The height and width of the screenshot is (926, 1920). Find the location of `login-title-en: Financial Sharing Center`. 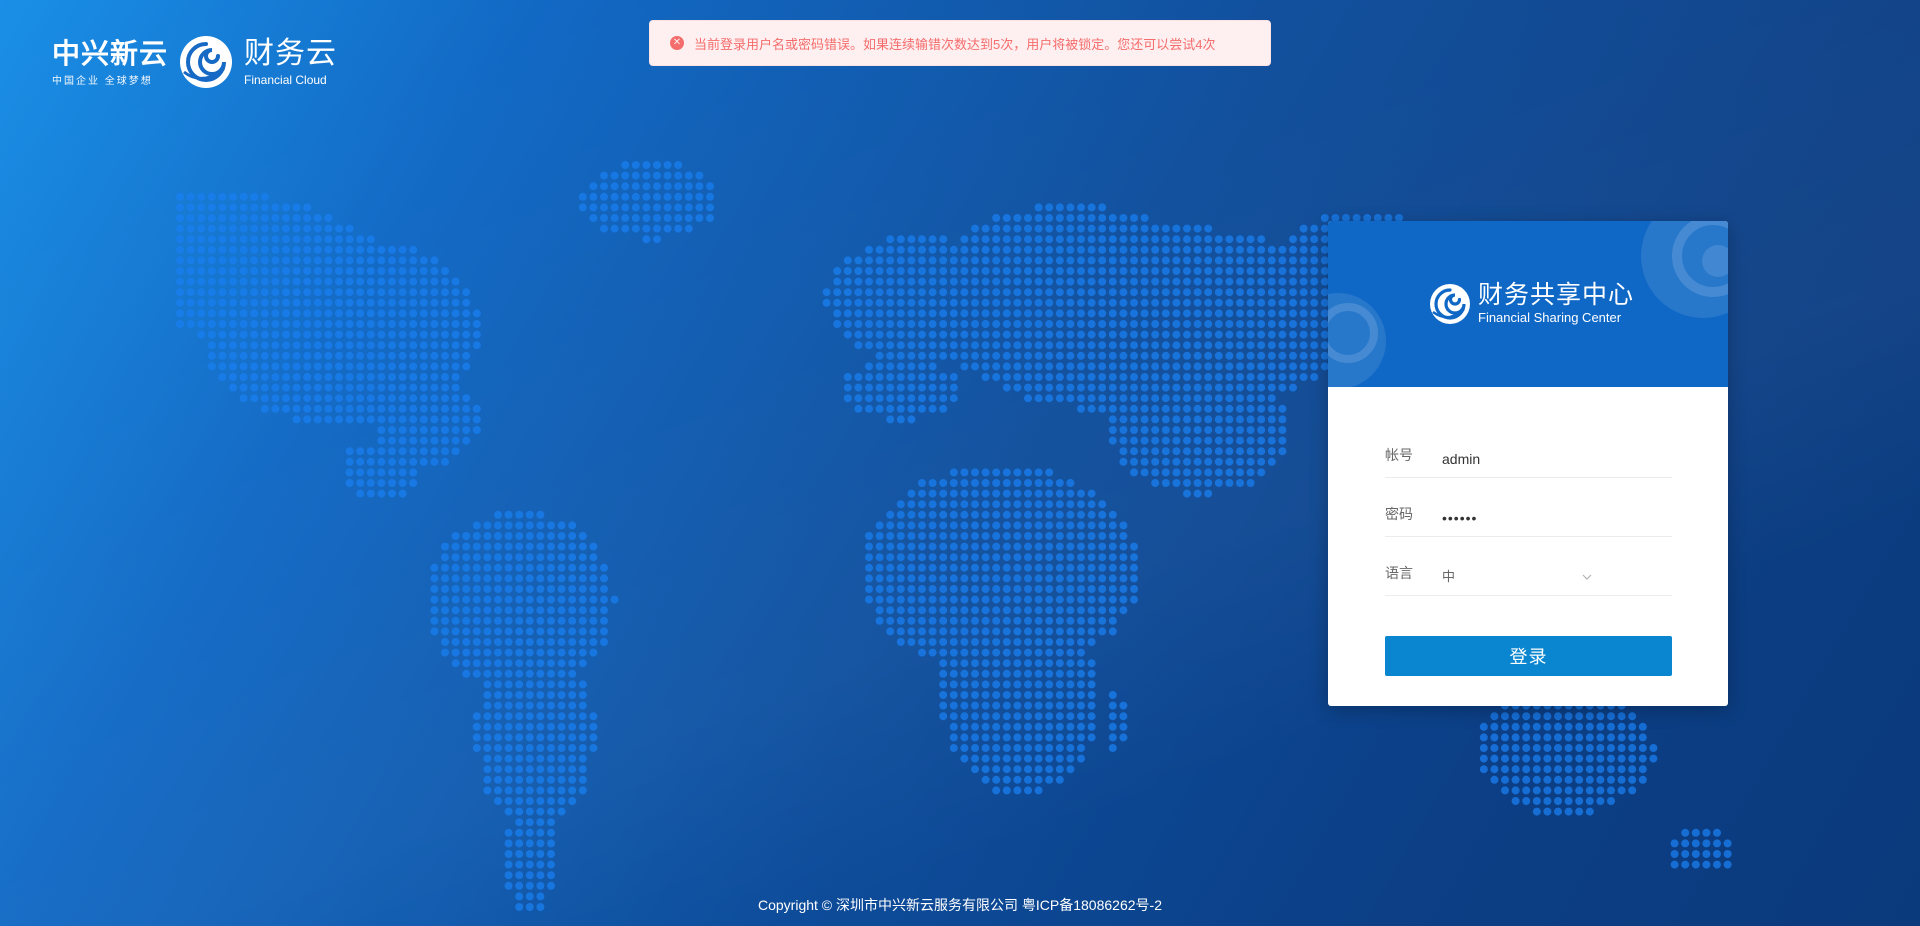

login-title-en: Financial Sharing Center is located at coordinates (1550, 317).